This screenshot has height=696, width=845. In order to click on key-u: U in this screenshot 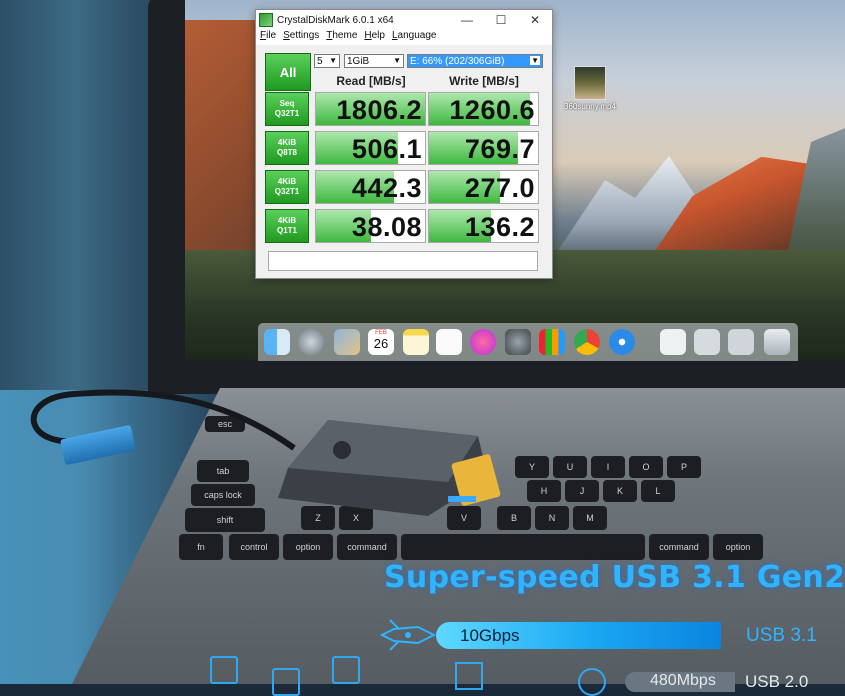, I will do `click(570, 467)`.